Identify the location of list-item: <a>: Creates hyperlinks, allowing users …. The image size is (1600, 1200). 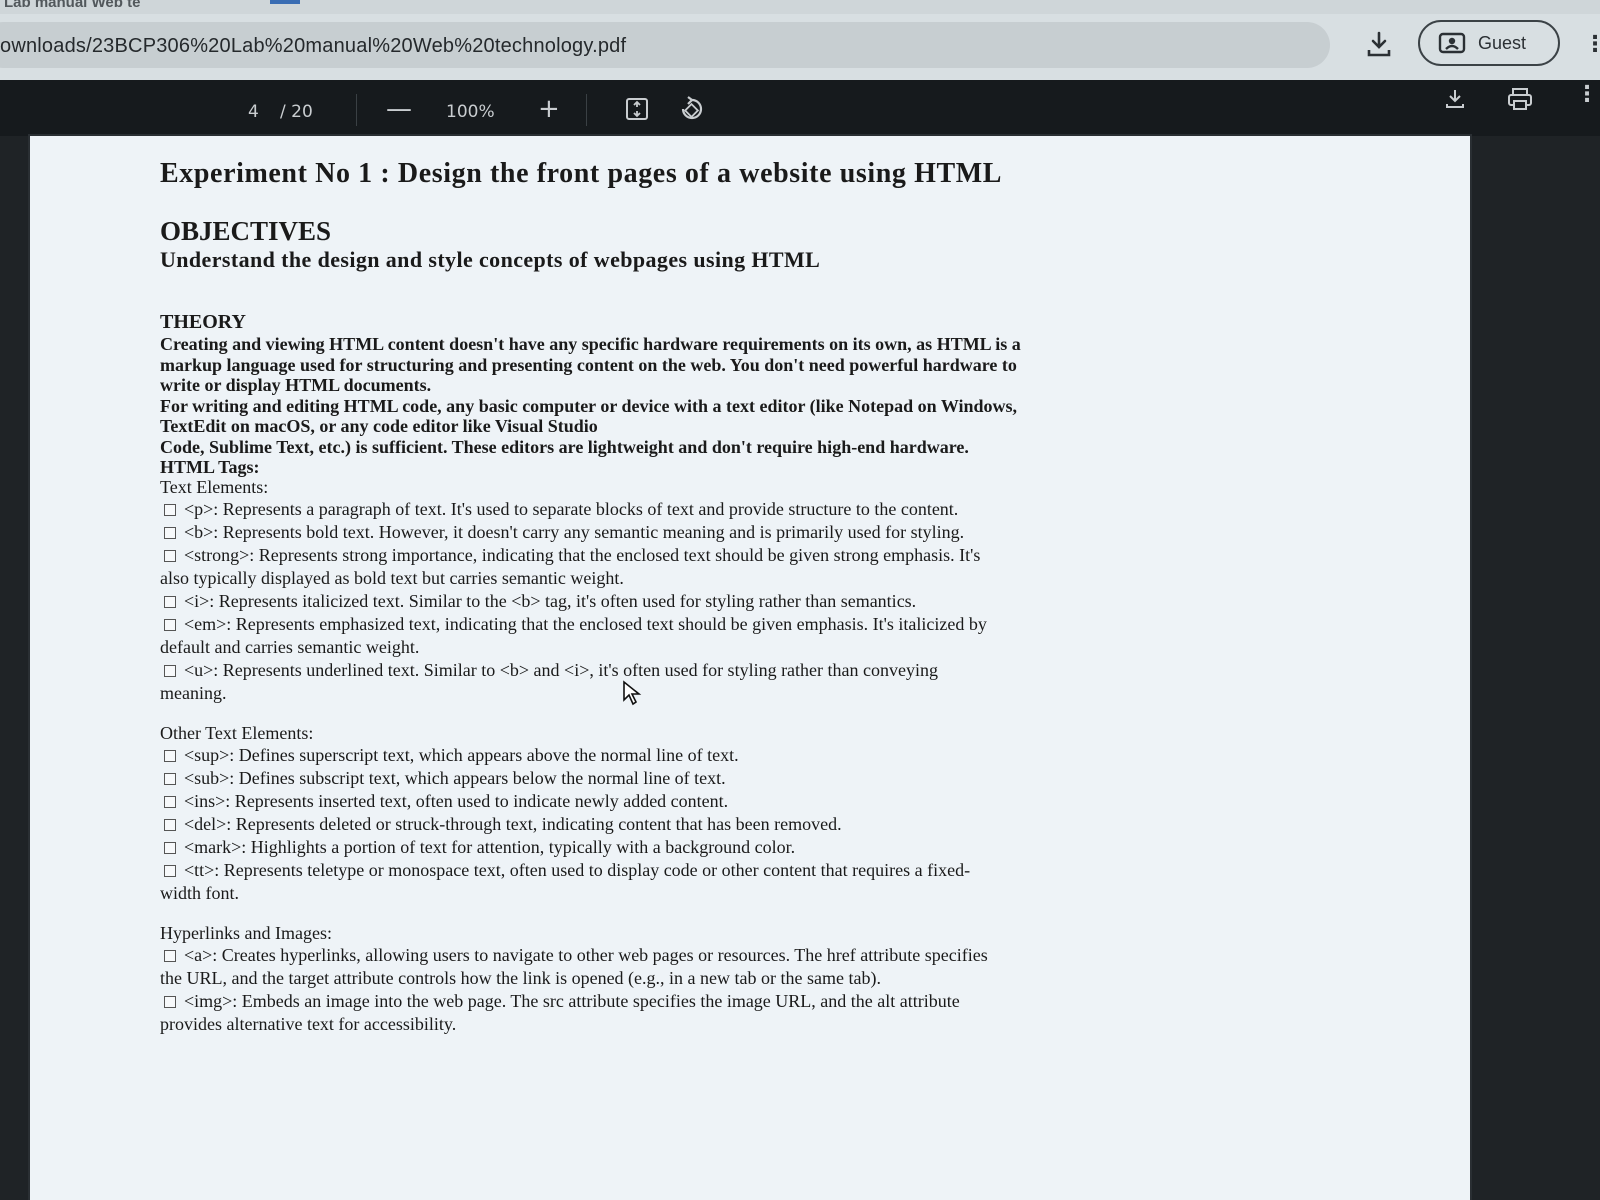
(790, 955).